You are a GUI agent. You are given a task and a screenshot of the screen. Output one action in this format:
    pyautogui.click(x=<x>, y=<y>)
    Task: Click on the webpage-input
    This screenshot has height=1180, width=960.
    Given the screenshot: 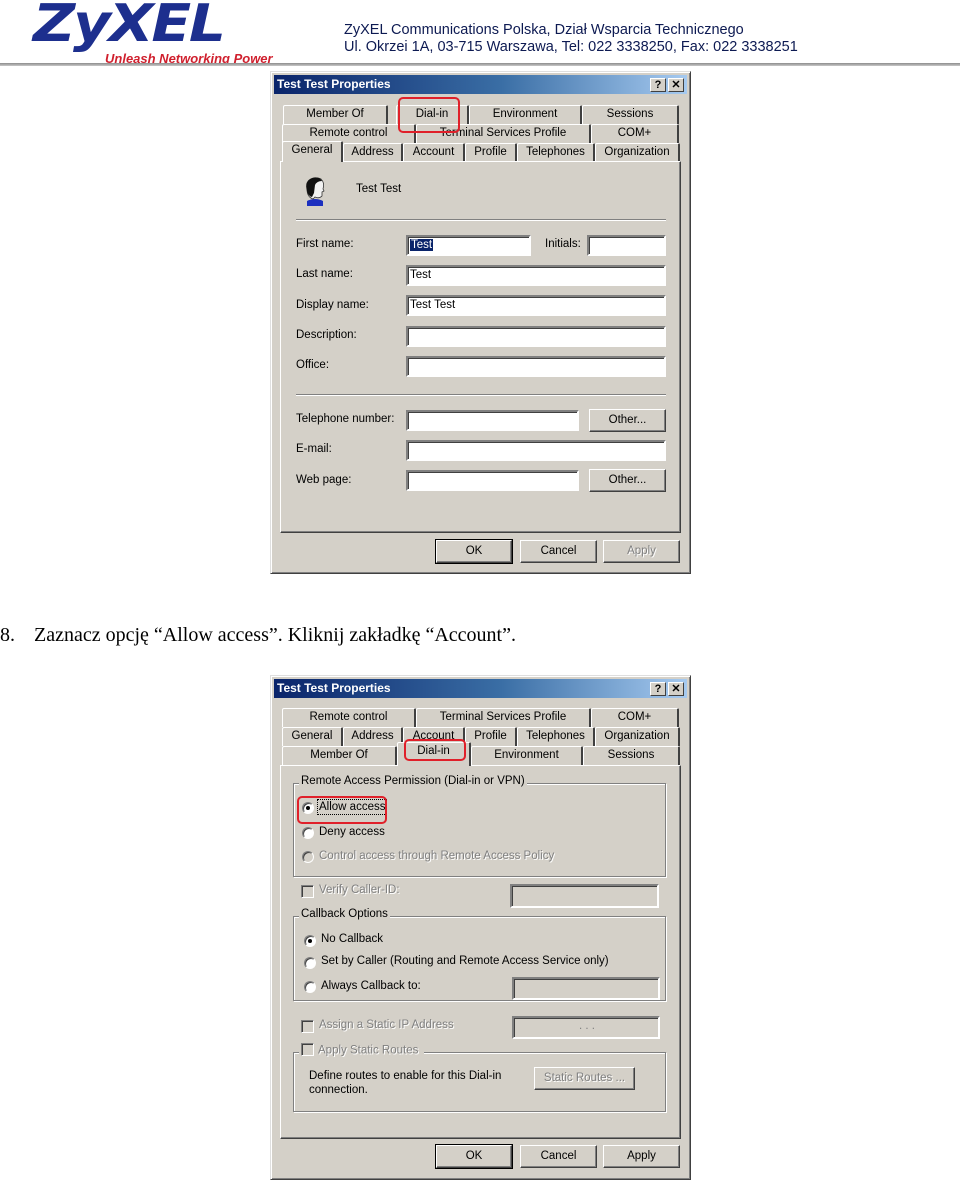 What is the action you would take?
    pyautogui.click(x=492, y=480)
    